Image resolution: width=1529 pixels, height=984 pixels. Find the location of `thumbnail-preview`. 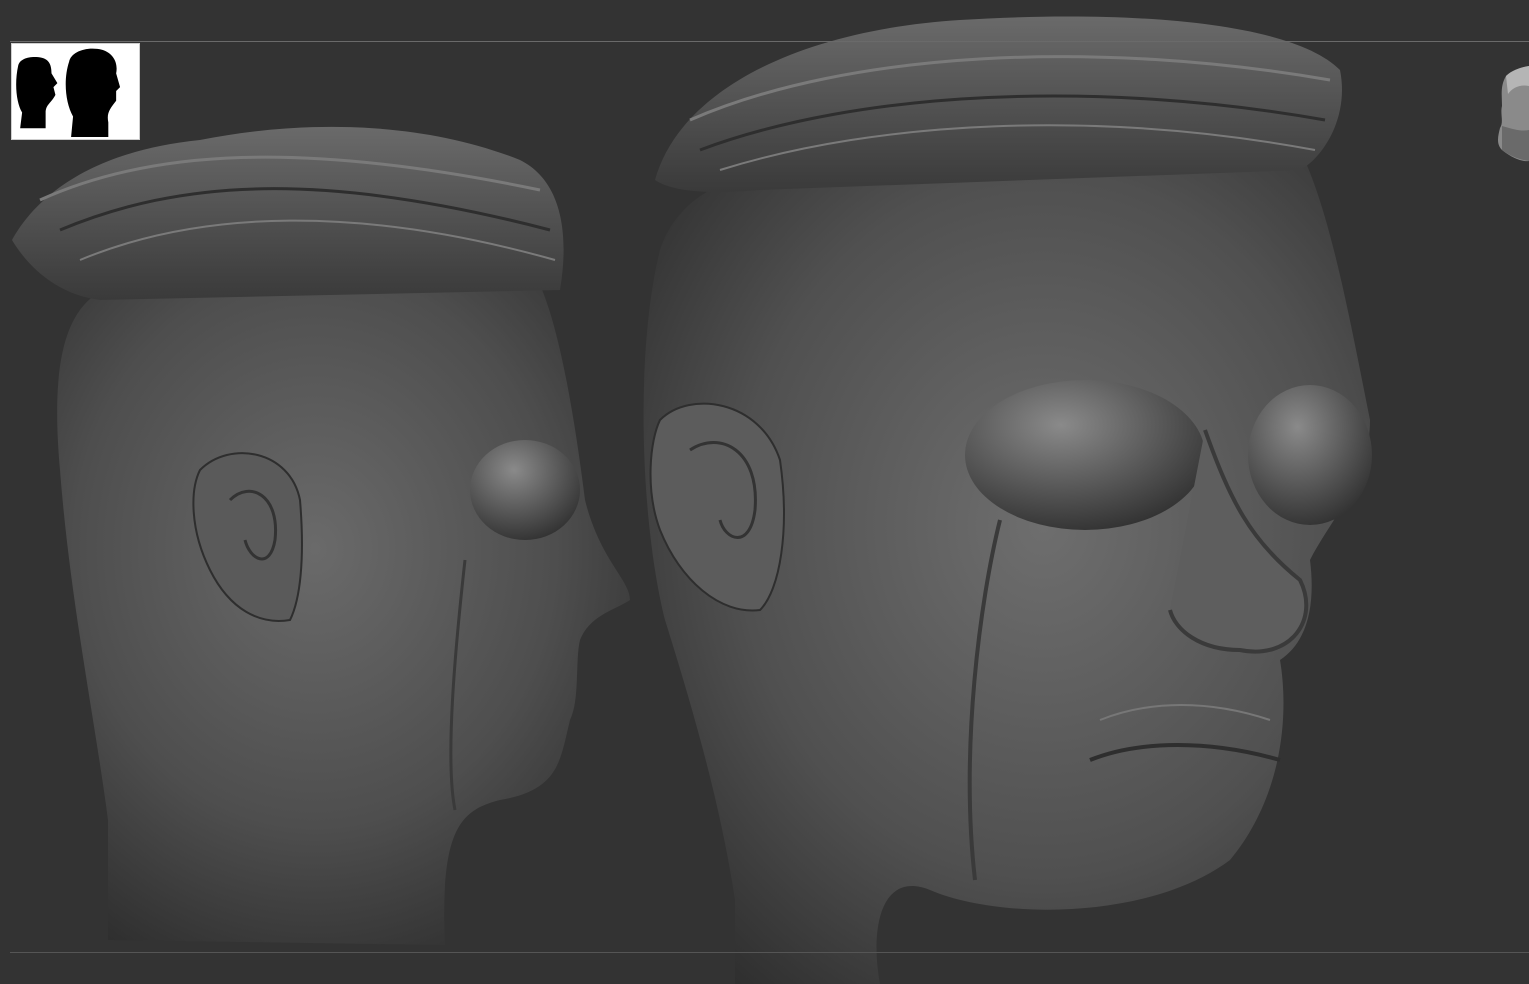

thumbnail-preview is located at coordinates (75, 91).